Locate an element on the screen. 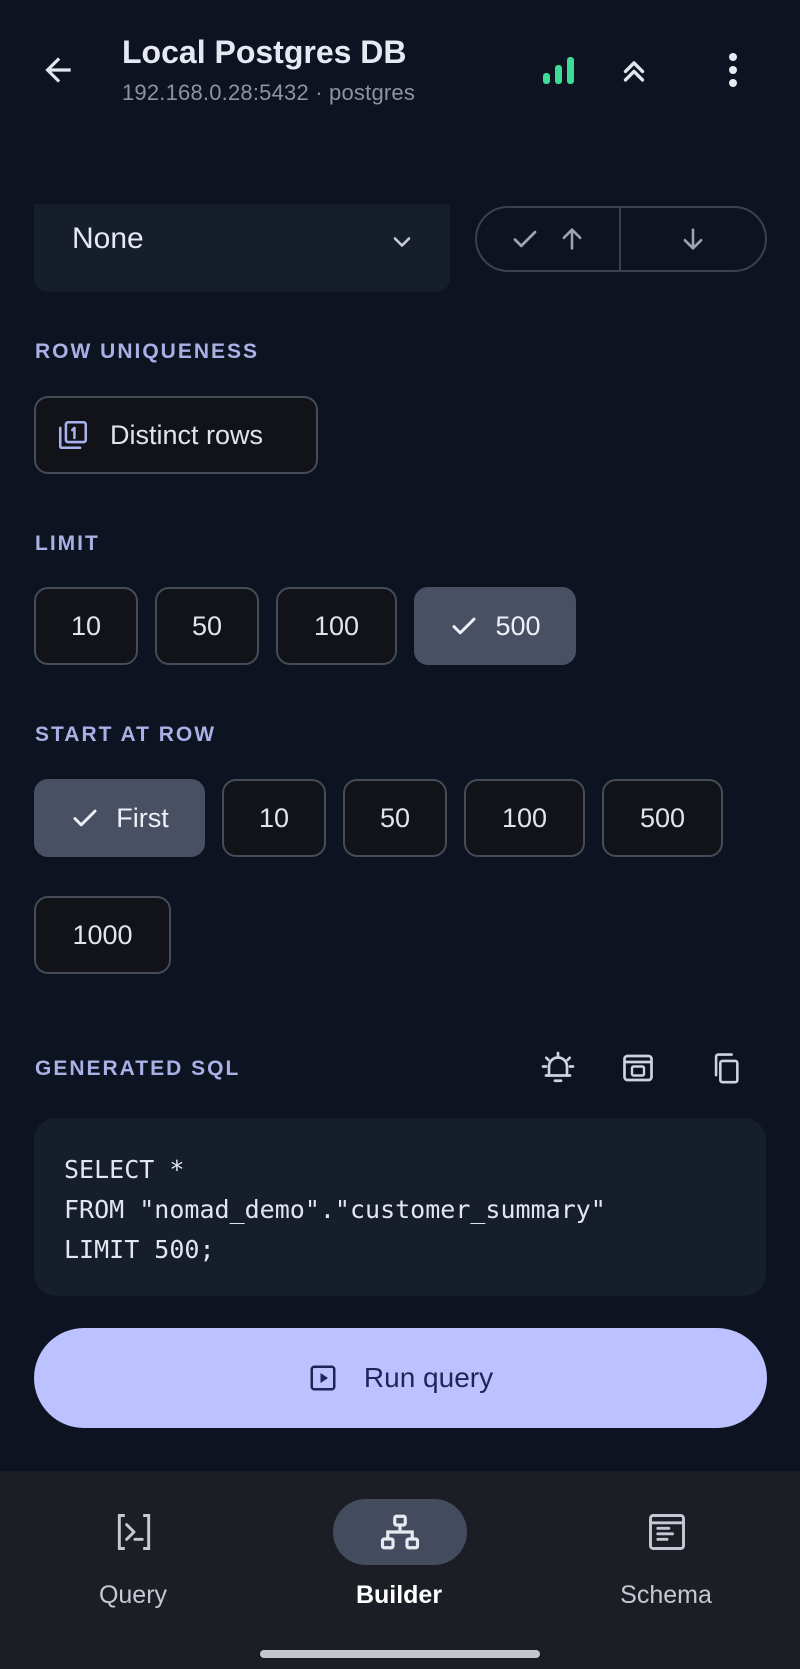  start-option-label: 100 is located at coordinates (524, 817).